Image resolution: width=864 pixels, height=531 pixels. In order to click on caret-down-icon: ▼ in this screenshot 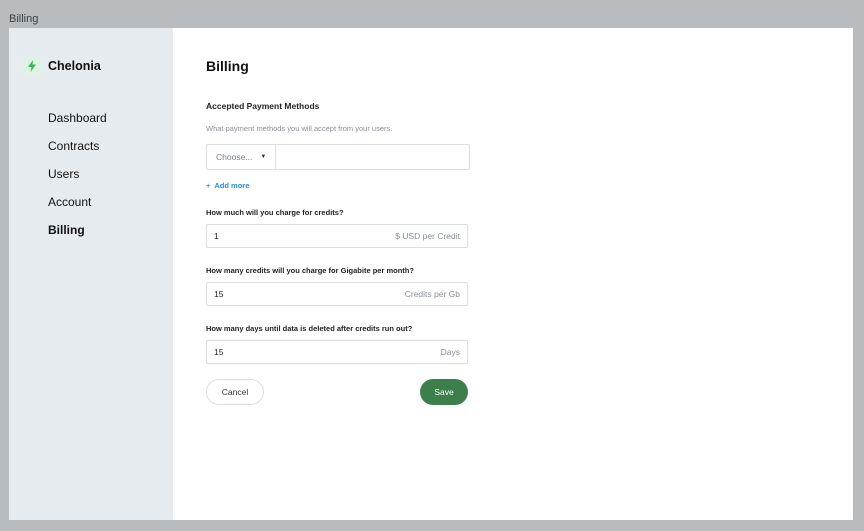, I will do `click(263, 157)`.